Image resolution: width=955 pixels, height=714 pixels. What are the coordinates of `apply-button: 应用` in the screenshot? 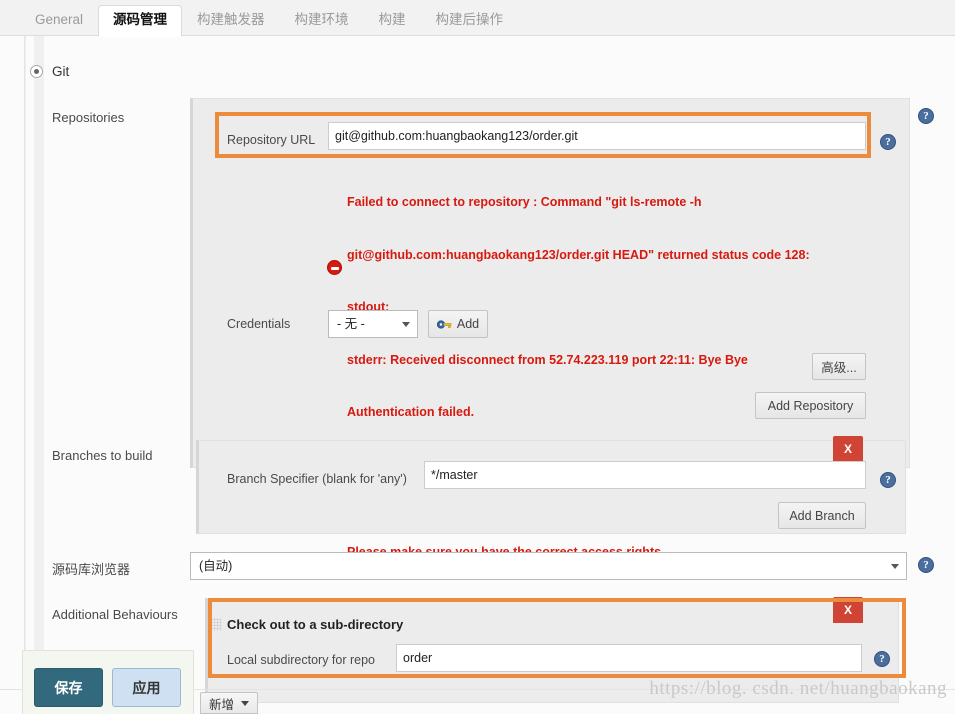 It's located at (146, 687).